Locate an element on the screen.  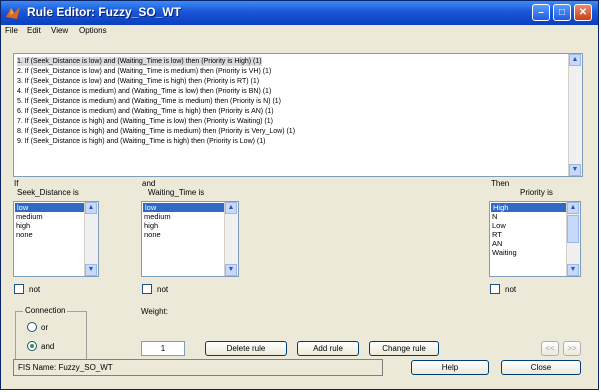
prev-button: << is located at coordinates (550, 348).